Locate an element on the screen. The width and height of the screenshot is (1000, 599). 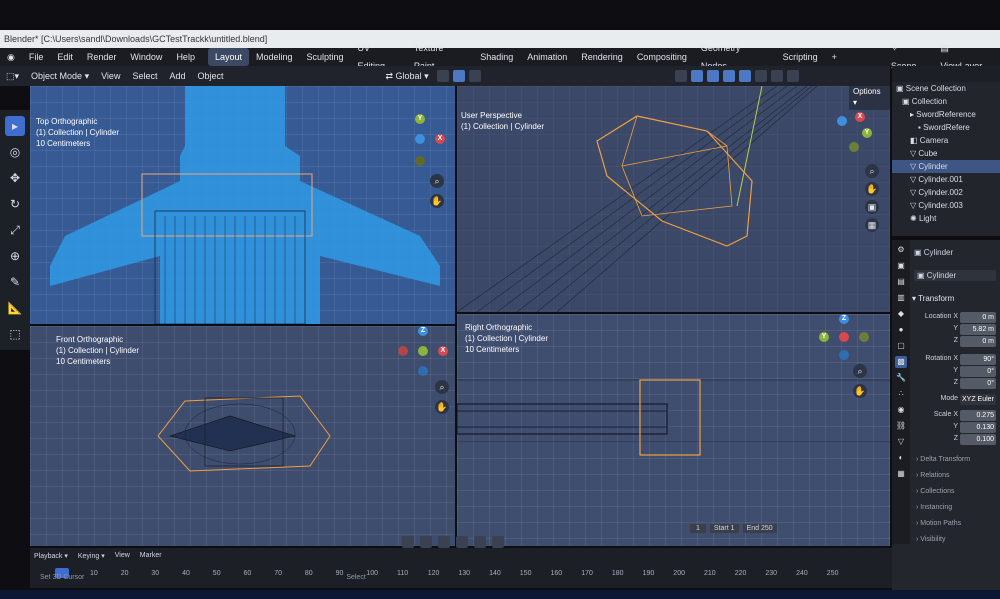
marker-menu: Marker is located at coordinates (151, 556).